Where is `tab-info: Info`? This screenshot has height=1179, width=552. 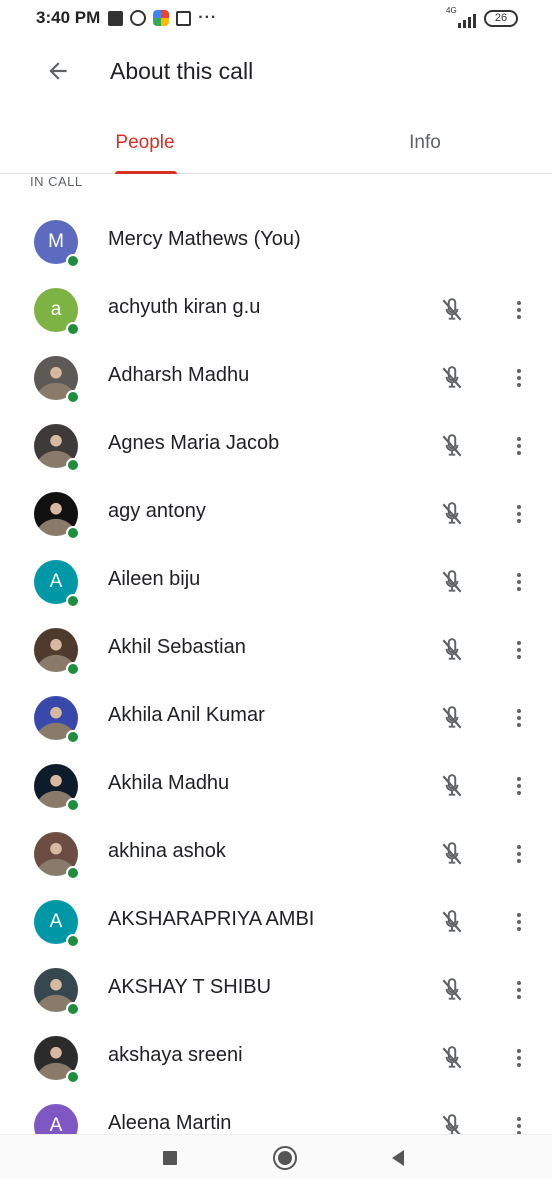
tab-info: Info is located at coordinates (425, 143).